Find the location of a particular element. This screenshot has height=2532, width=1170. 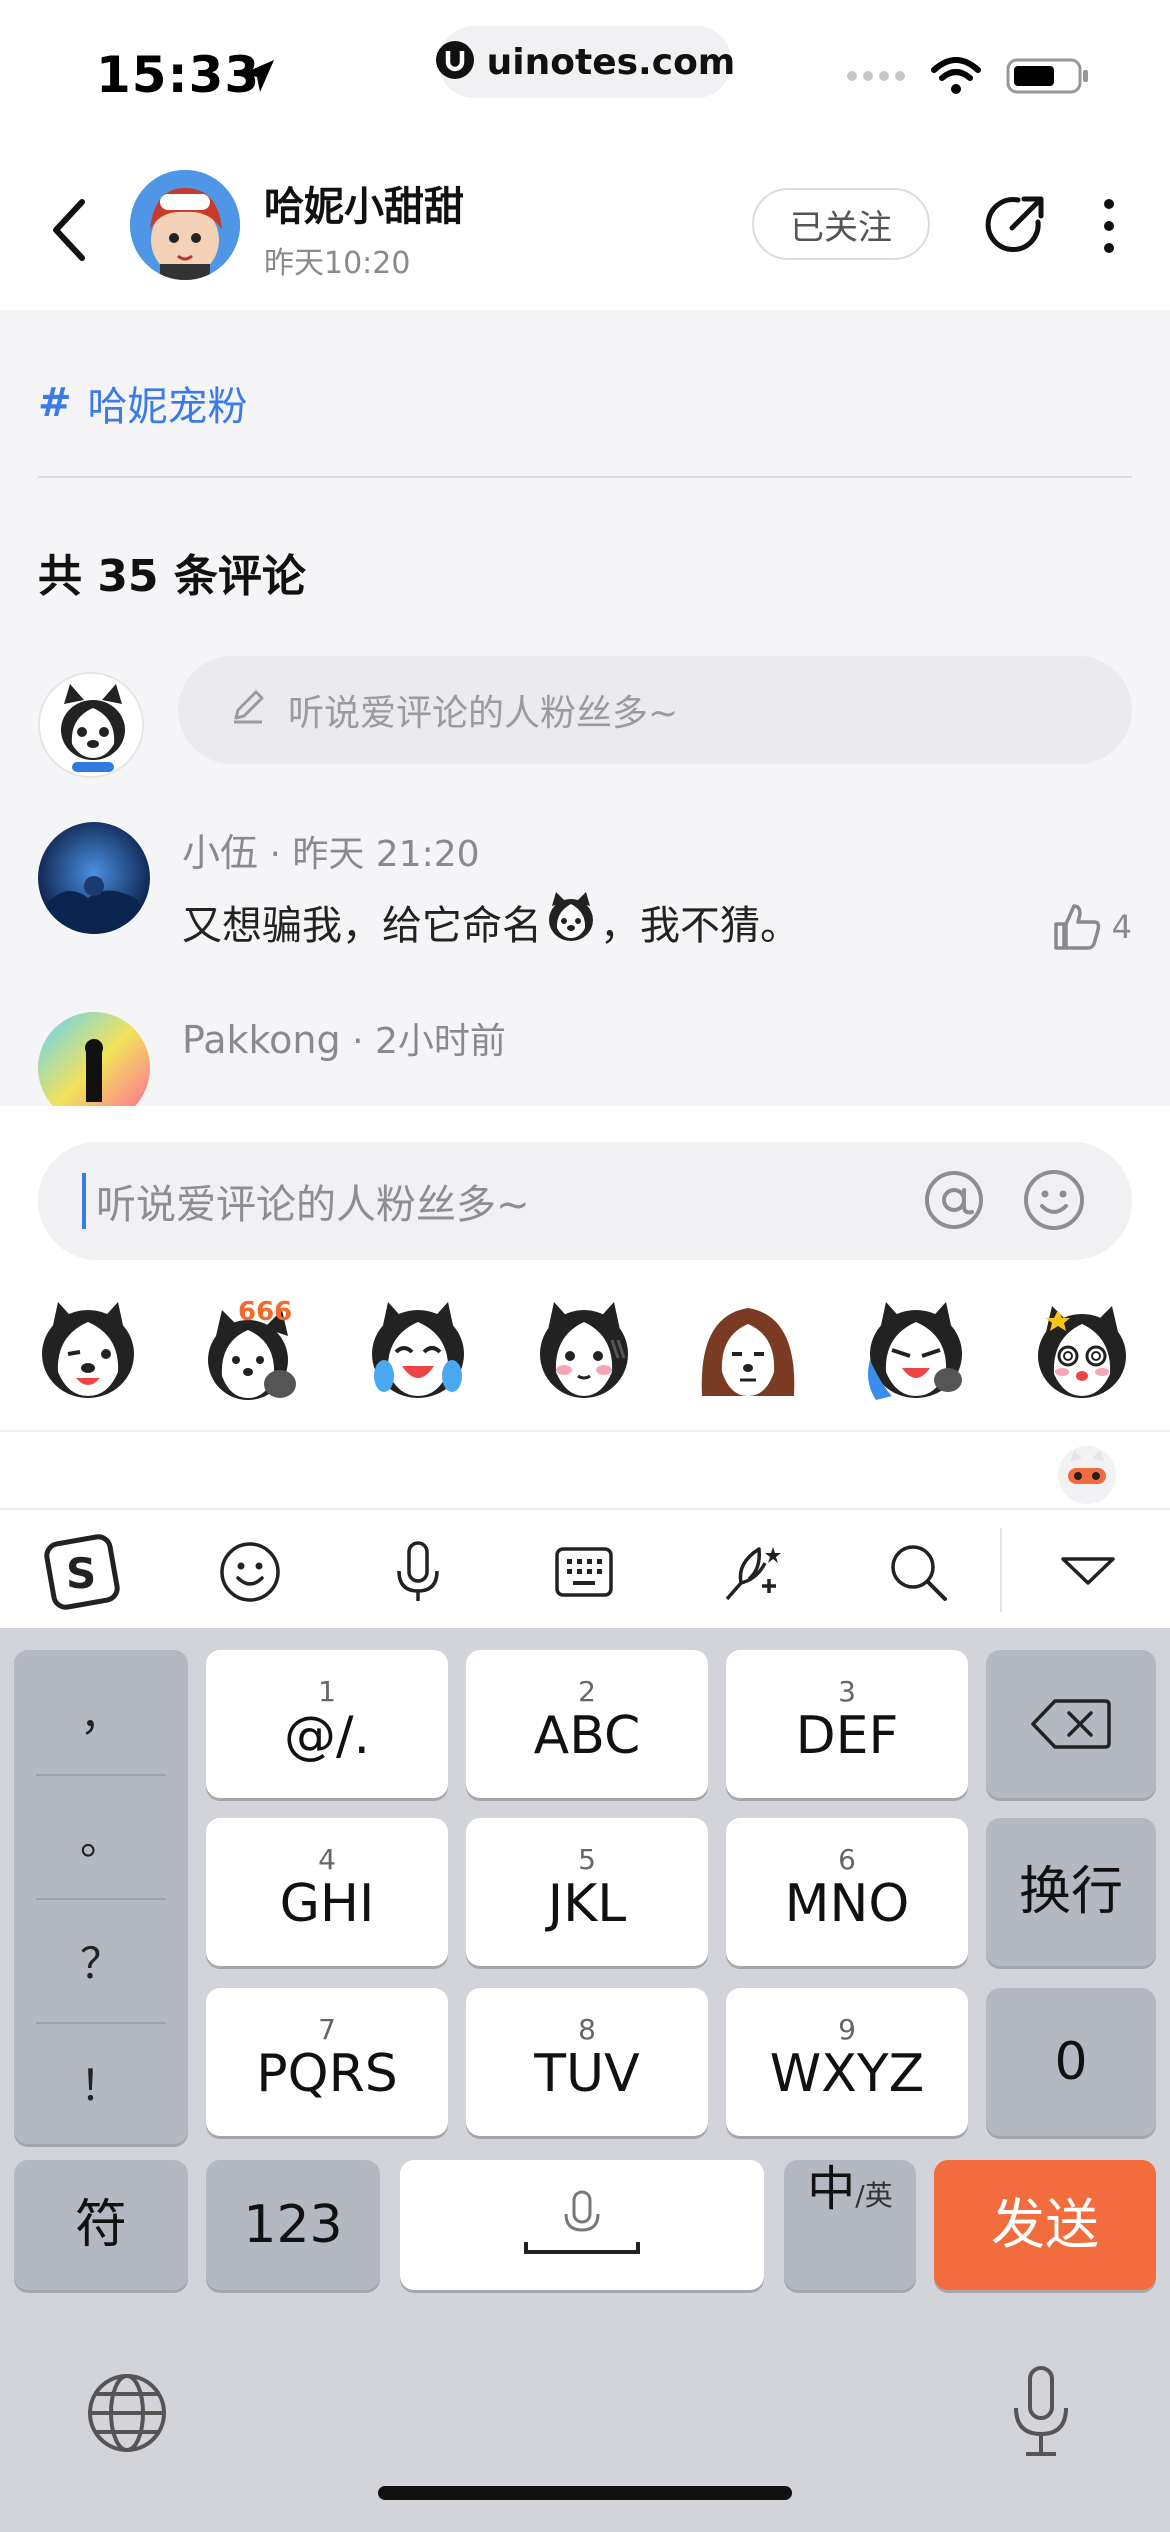

sogou-logo-button: S is located at coordinates (82, 1572).